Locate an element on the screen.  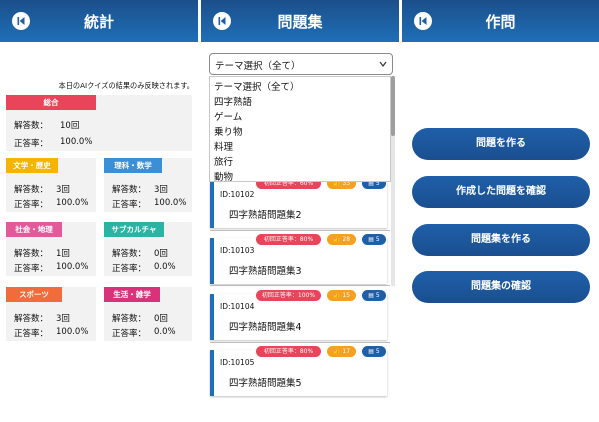
likes-count: 17 is located at coordinates (346, 351).